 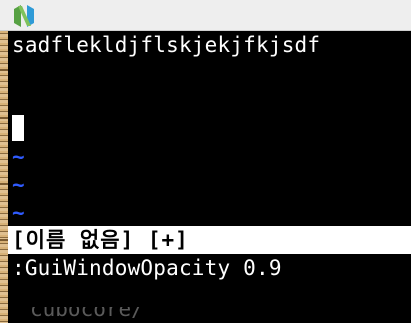 I want to click on background-window-strip: cubocore/, so click(x=209, y=315).